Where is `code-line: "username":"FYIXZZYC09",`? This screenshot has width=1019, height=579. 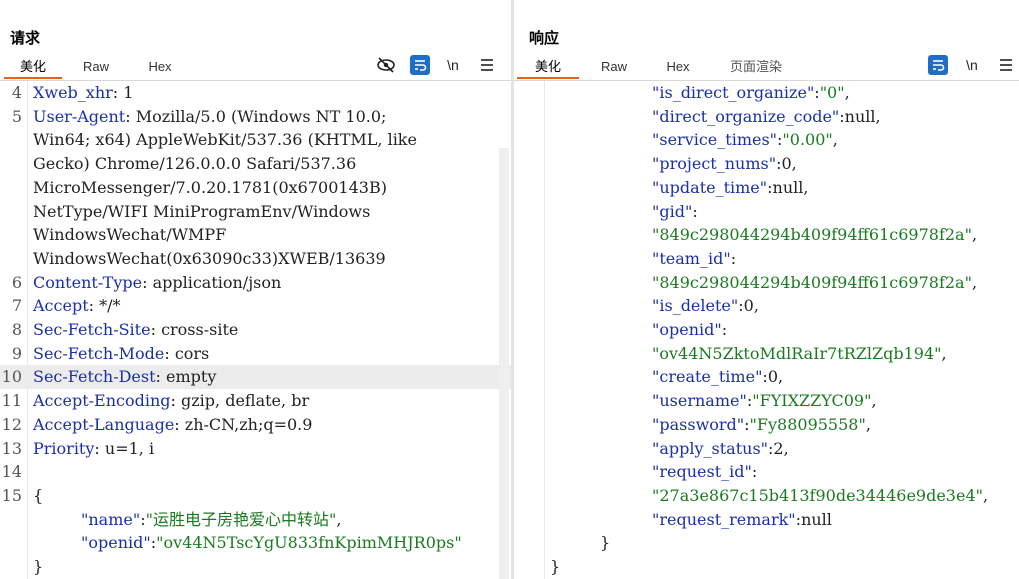 code-line: "username":"FYIXZZYC09", is located at coordinates (766, 401).